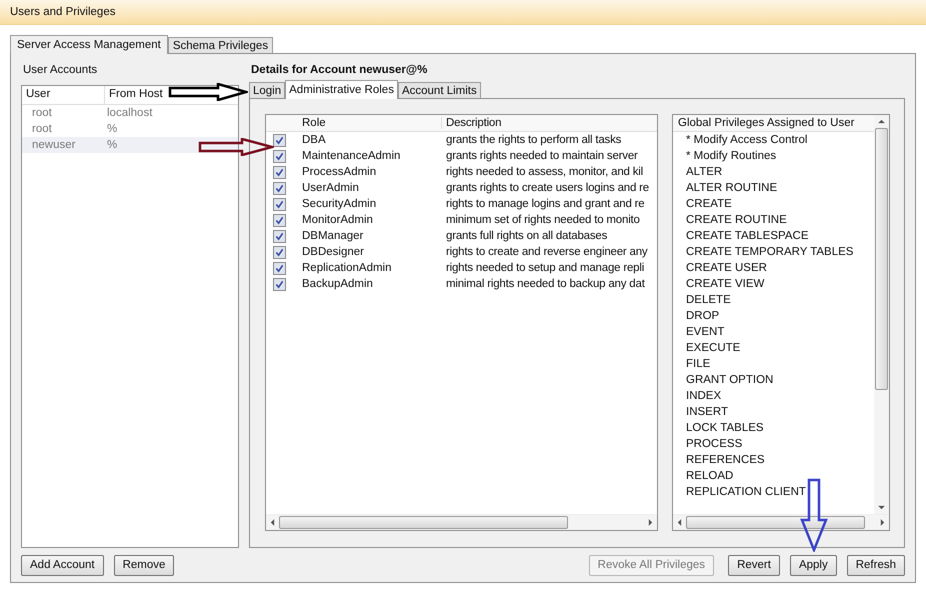  Describe the element at coordinates (746, 492) in the screenshot. I see `privilege-item: REPLICATION CLIENT` at that location.